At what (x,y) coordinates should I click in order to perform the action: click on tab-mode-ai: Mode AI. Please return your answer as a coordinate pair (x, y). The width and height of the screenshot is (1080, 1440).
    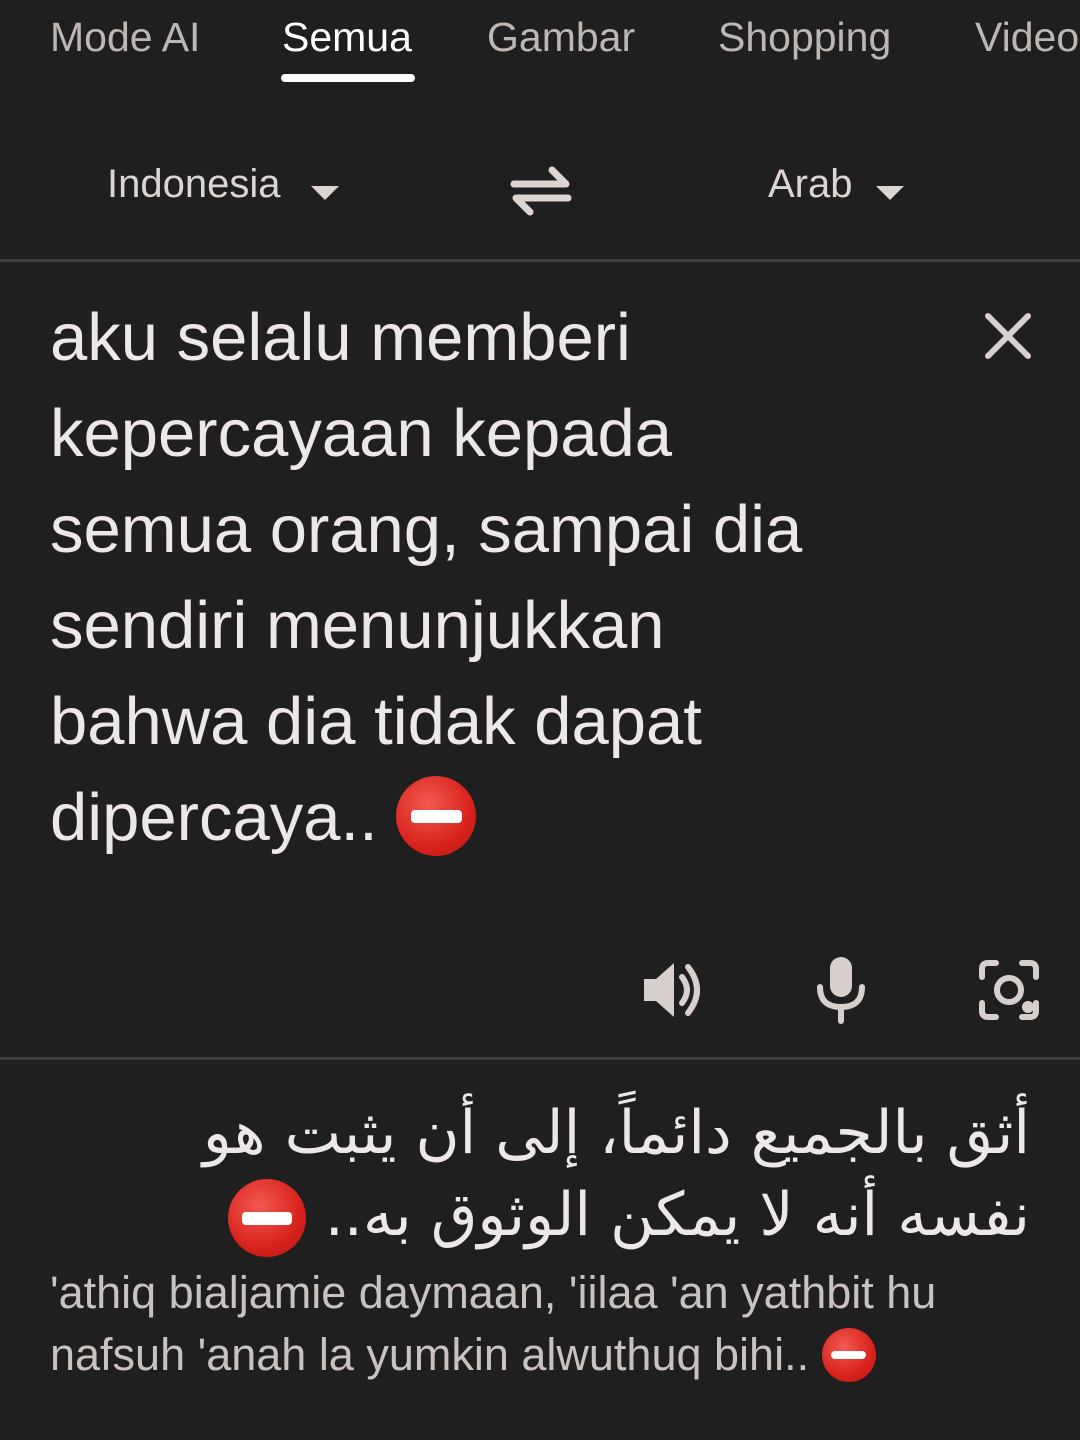
    Looking at the image, I should click on (125, 37).